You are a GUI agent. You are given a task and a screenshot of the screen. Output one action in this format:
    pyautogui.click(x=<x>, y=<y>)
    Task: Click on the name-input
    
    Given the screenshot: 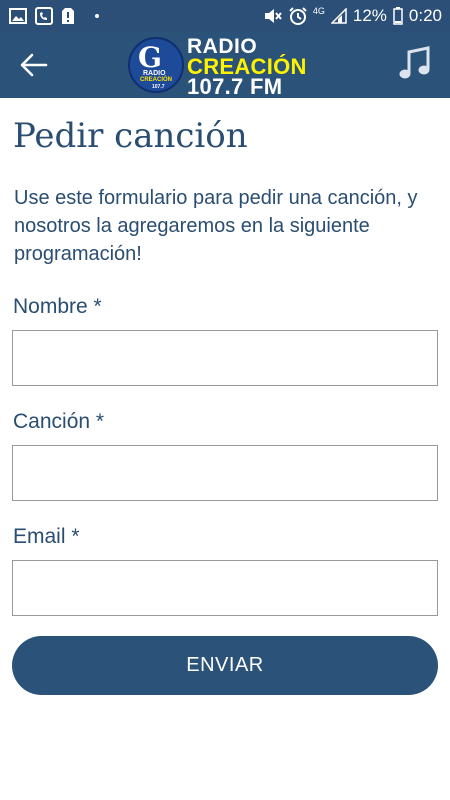 What is the action you would take?
    pyautogui.click(x=225, y=358)
    